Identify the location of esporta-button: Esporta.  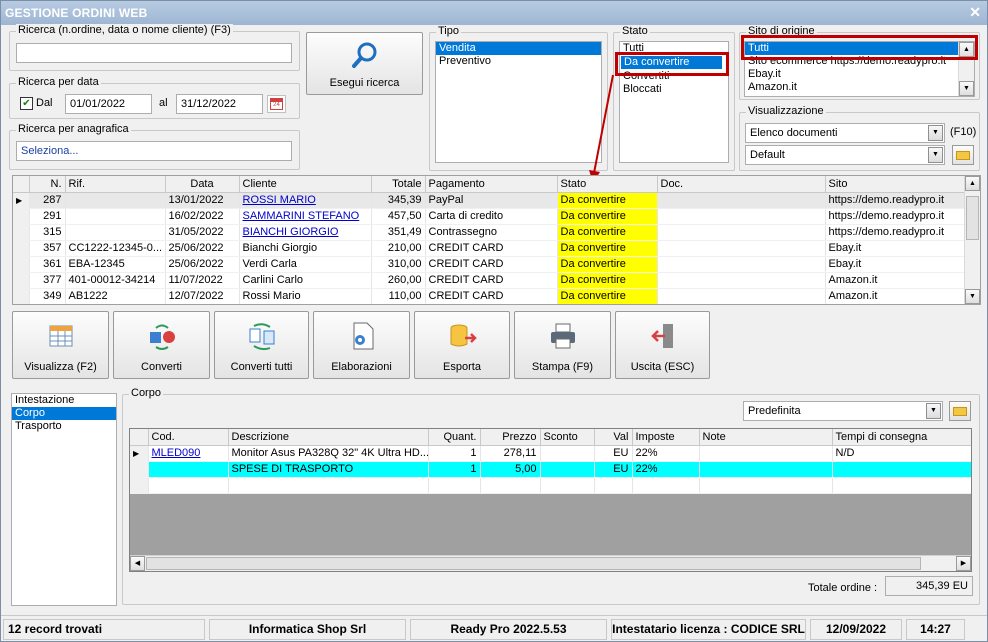
(462, 345).